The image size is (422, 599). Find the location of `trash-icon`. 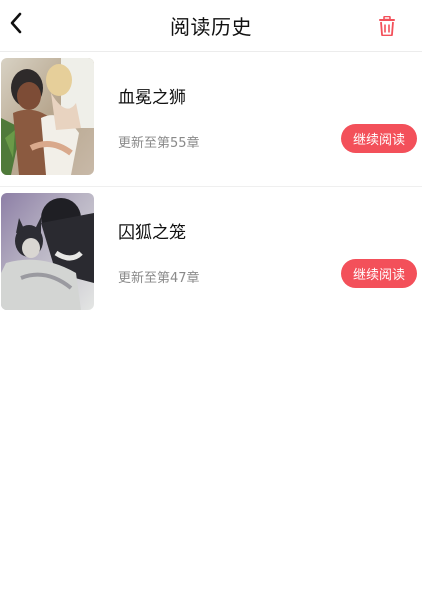

trash-icon is located at coordinates (387, 26).